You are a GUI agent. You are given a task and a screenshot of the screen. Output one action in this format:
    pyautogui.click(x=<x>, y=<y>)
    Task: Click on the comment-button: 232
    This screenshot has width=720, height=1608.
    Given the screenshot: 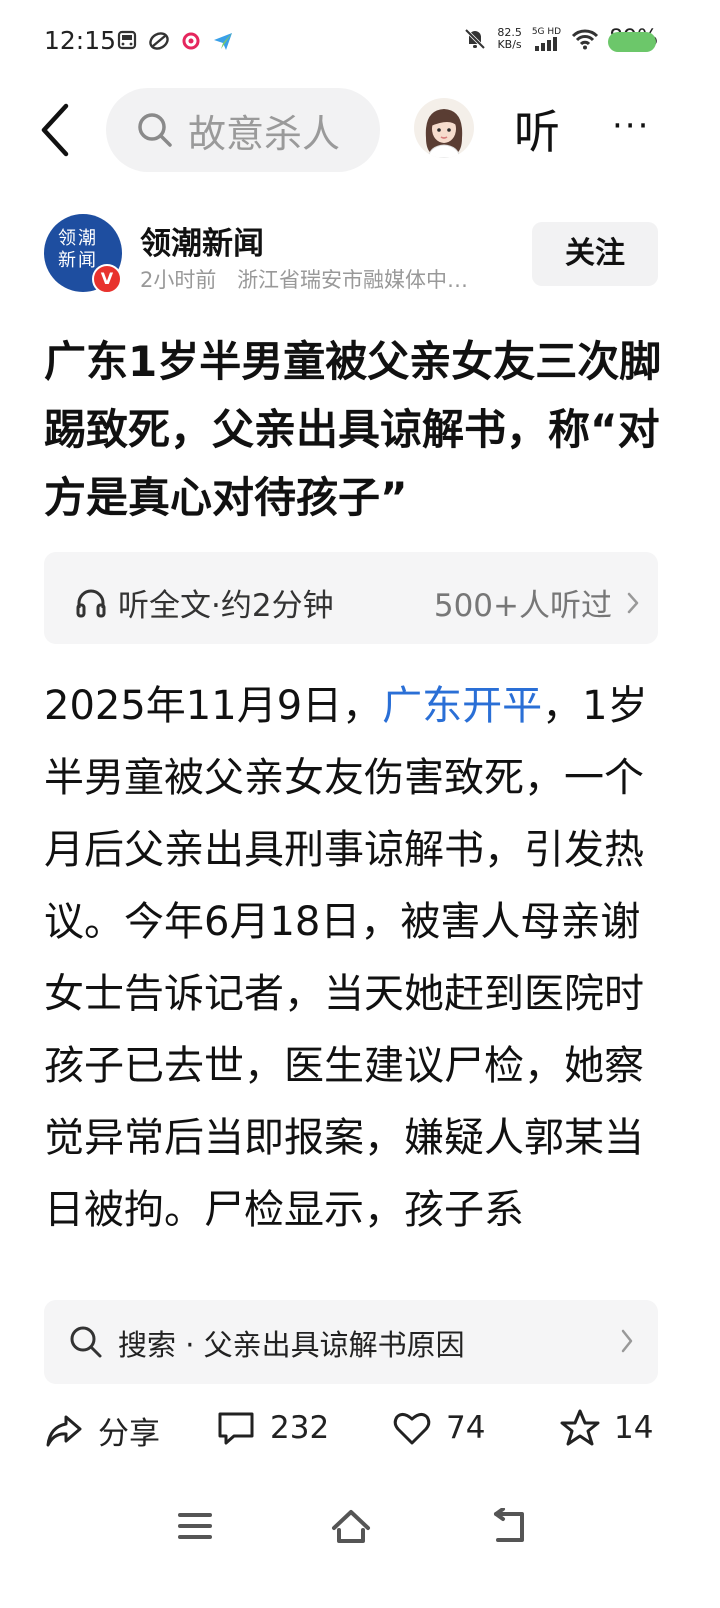 What is the action you would take?
    pyautogui.click(x=272, y=1428)
    